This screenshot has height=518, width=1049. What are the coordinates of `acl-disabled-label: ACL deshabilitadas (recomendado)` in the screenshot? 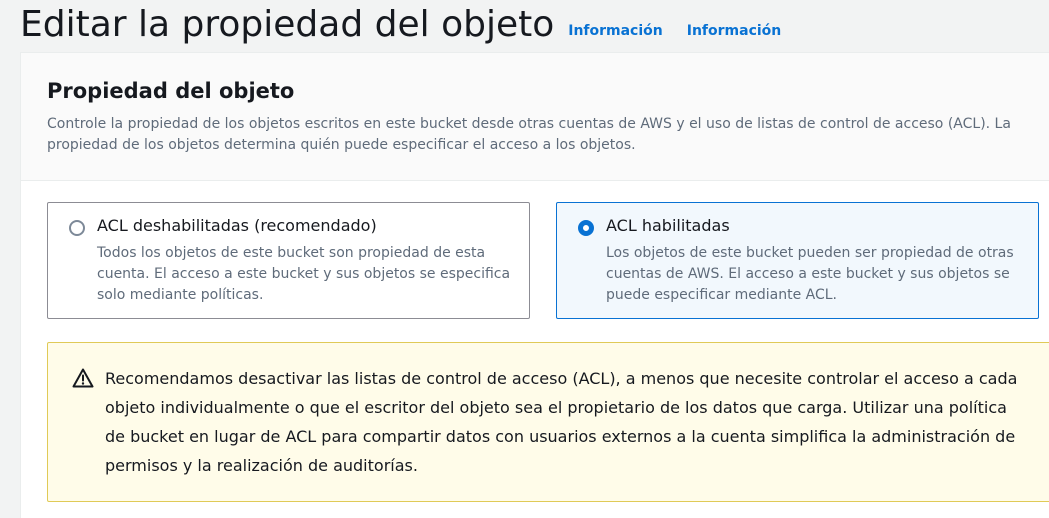 It's located at (237, 225).